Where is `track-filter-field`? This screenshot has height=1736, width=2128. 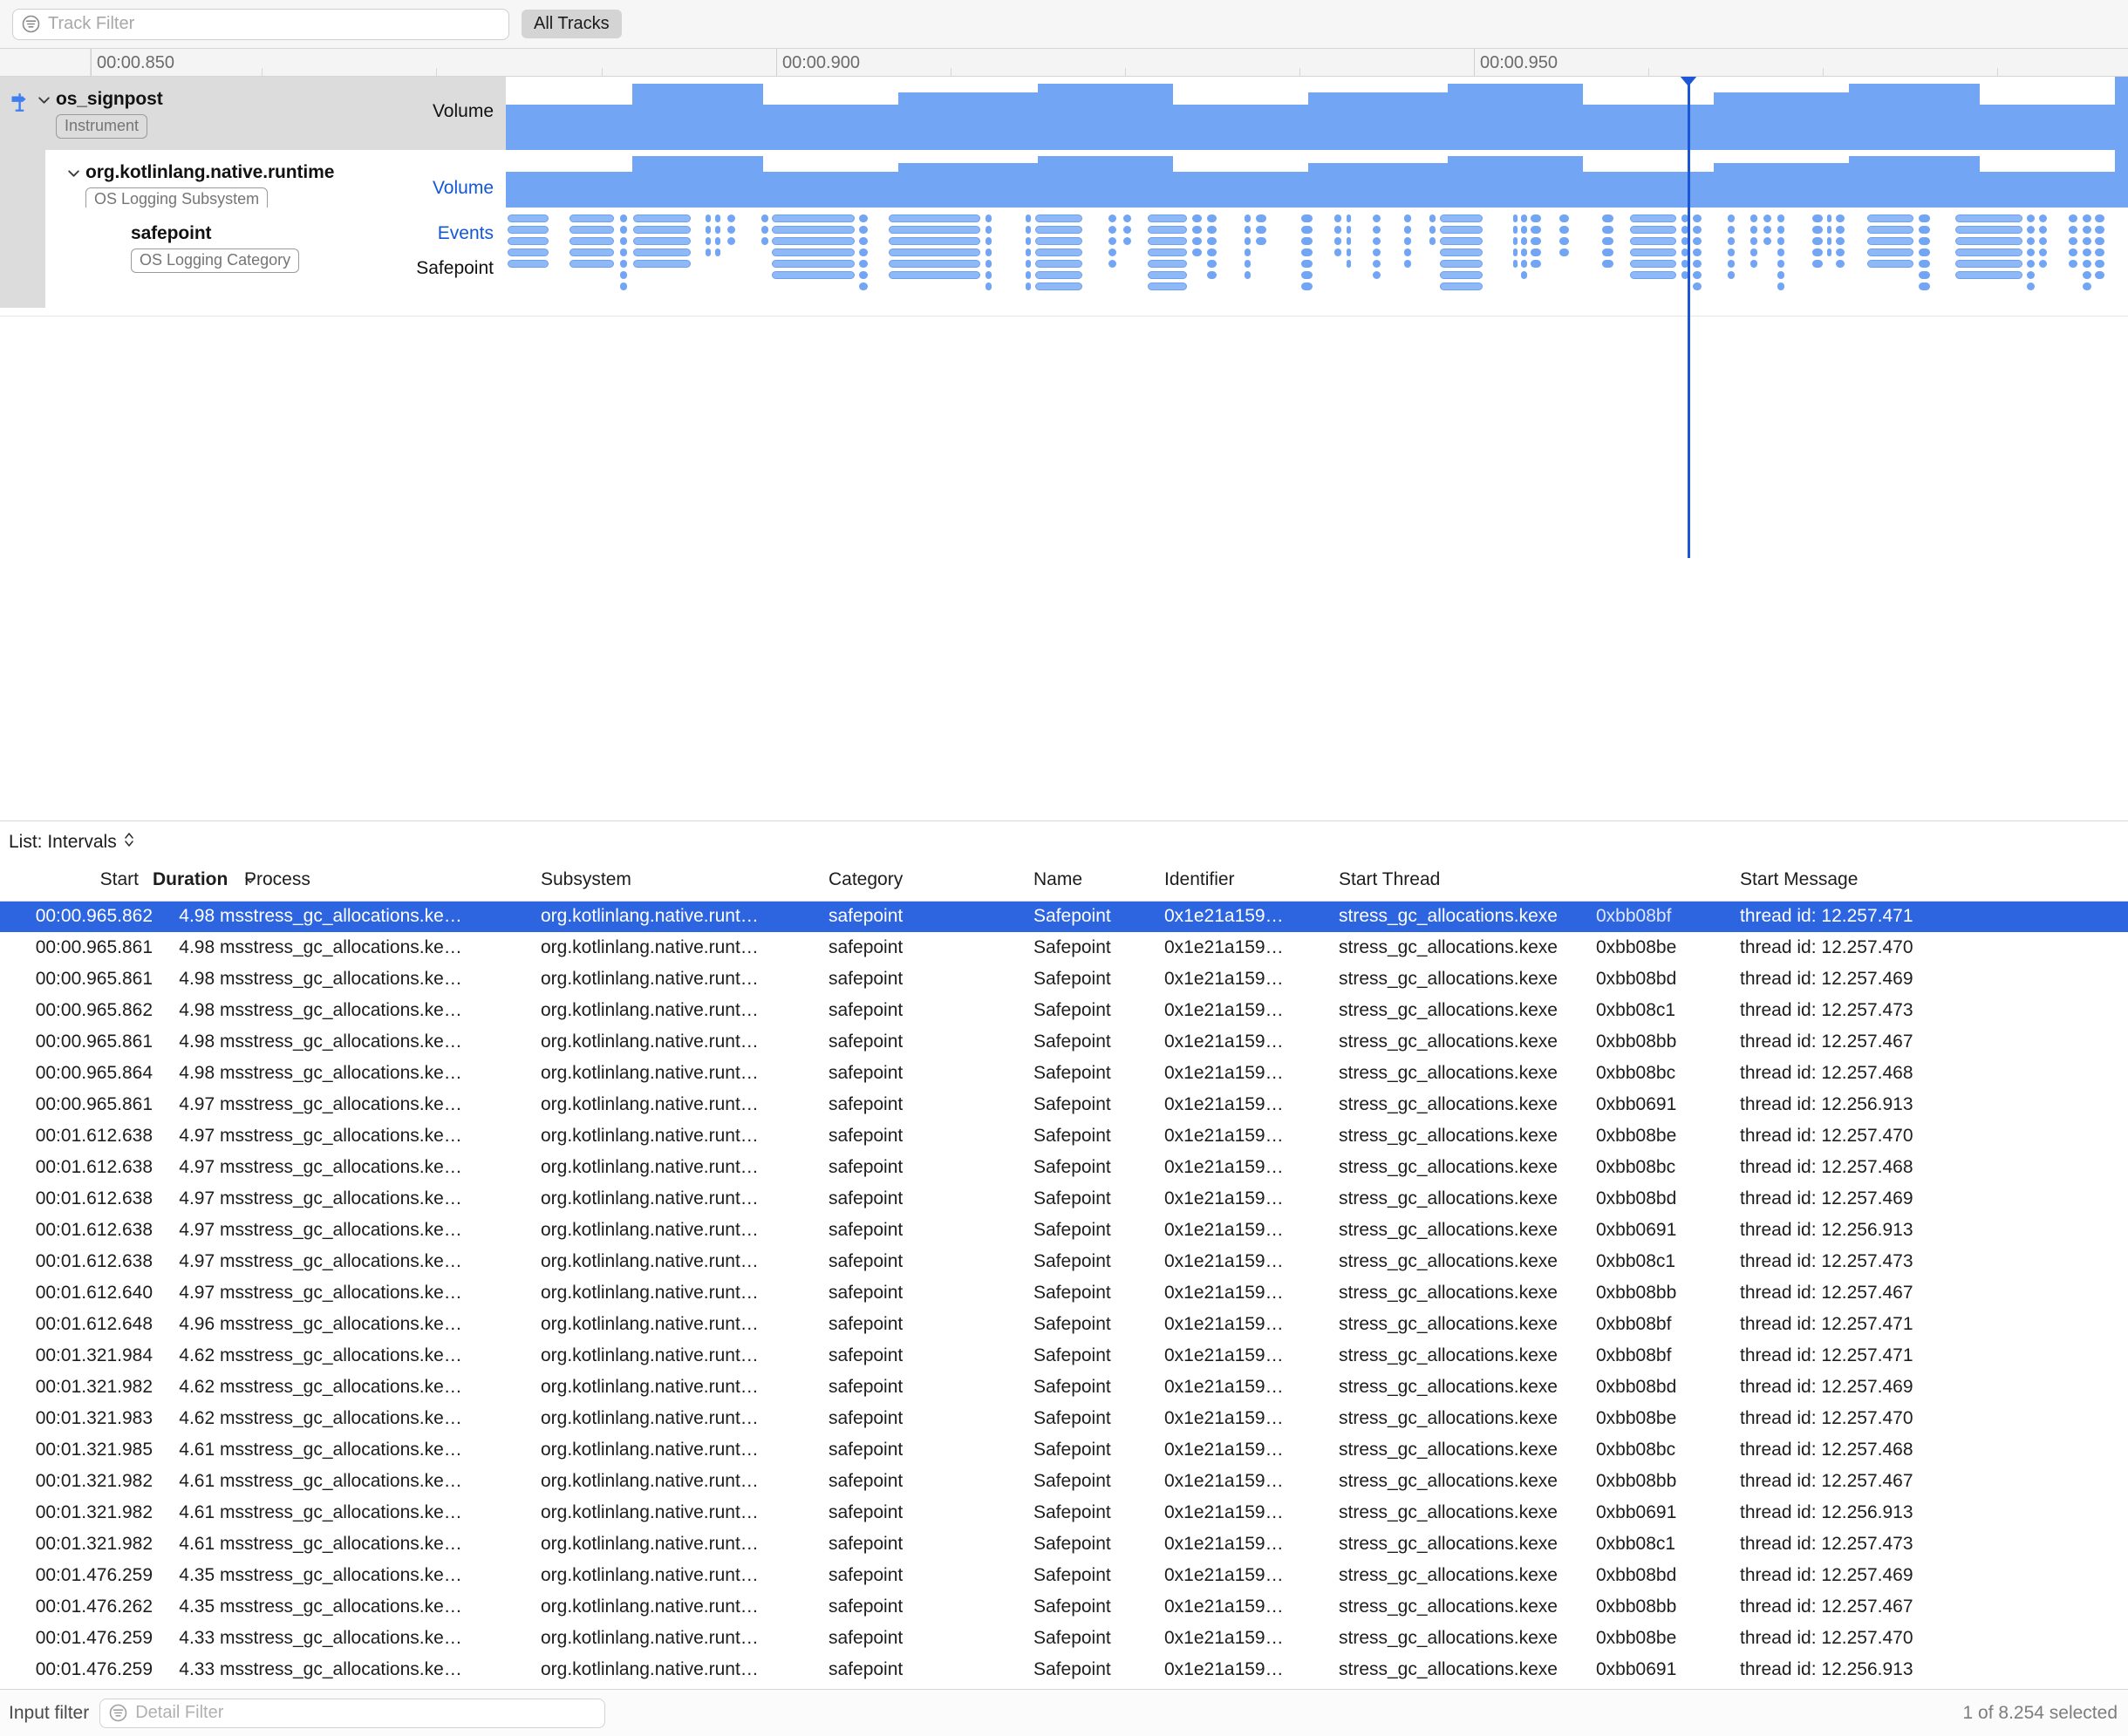 track-filter-field is located at coordinates (261, 24).